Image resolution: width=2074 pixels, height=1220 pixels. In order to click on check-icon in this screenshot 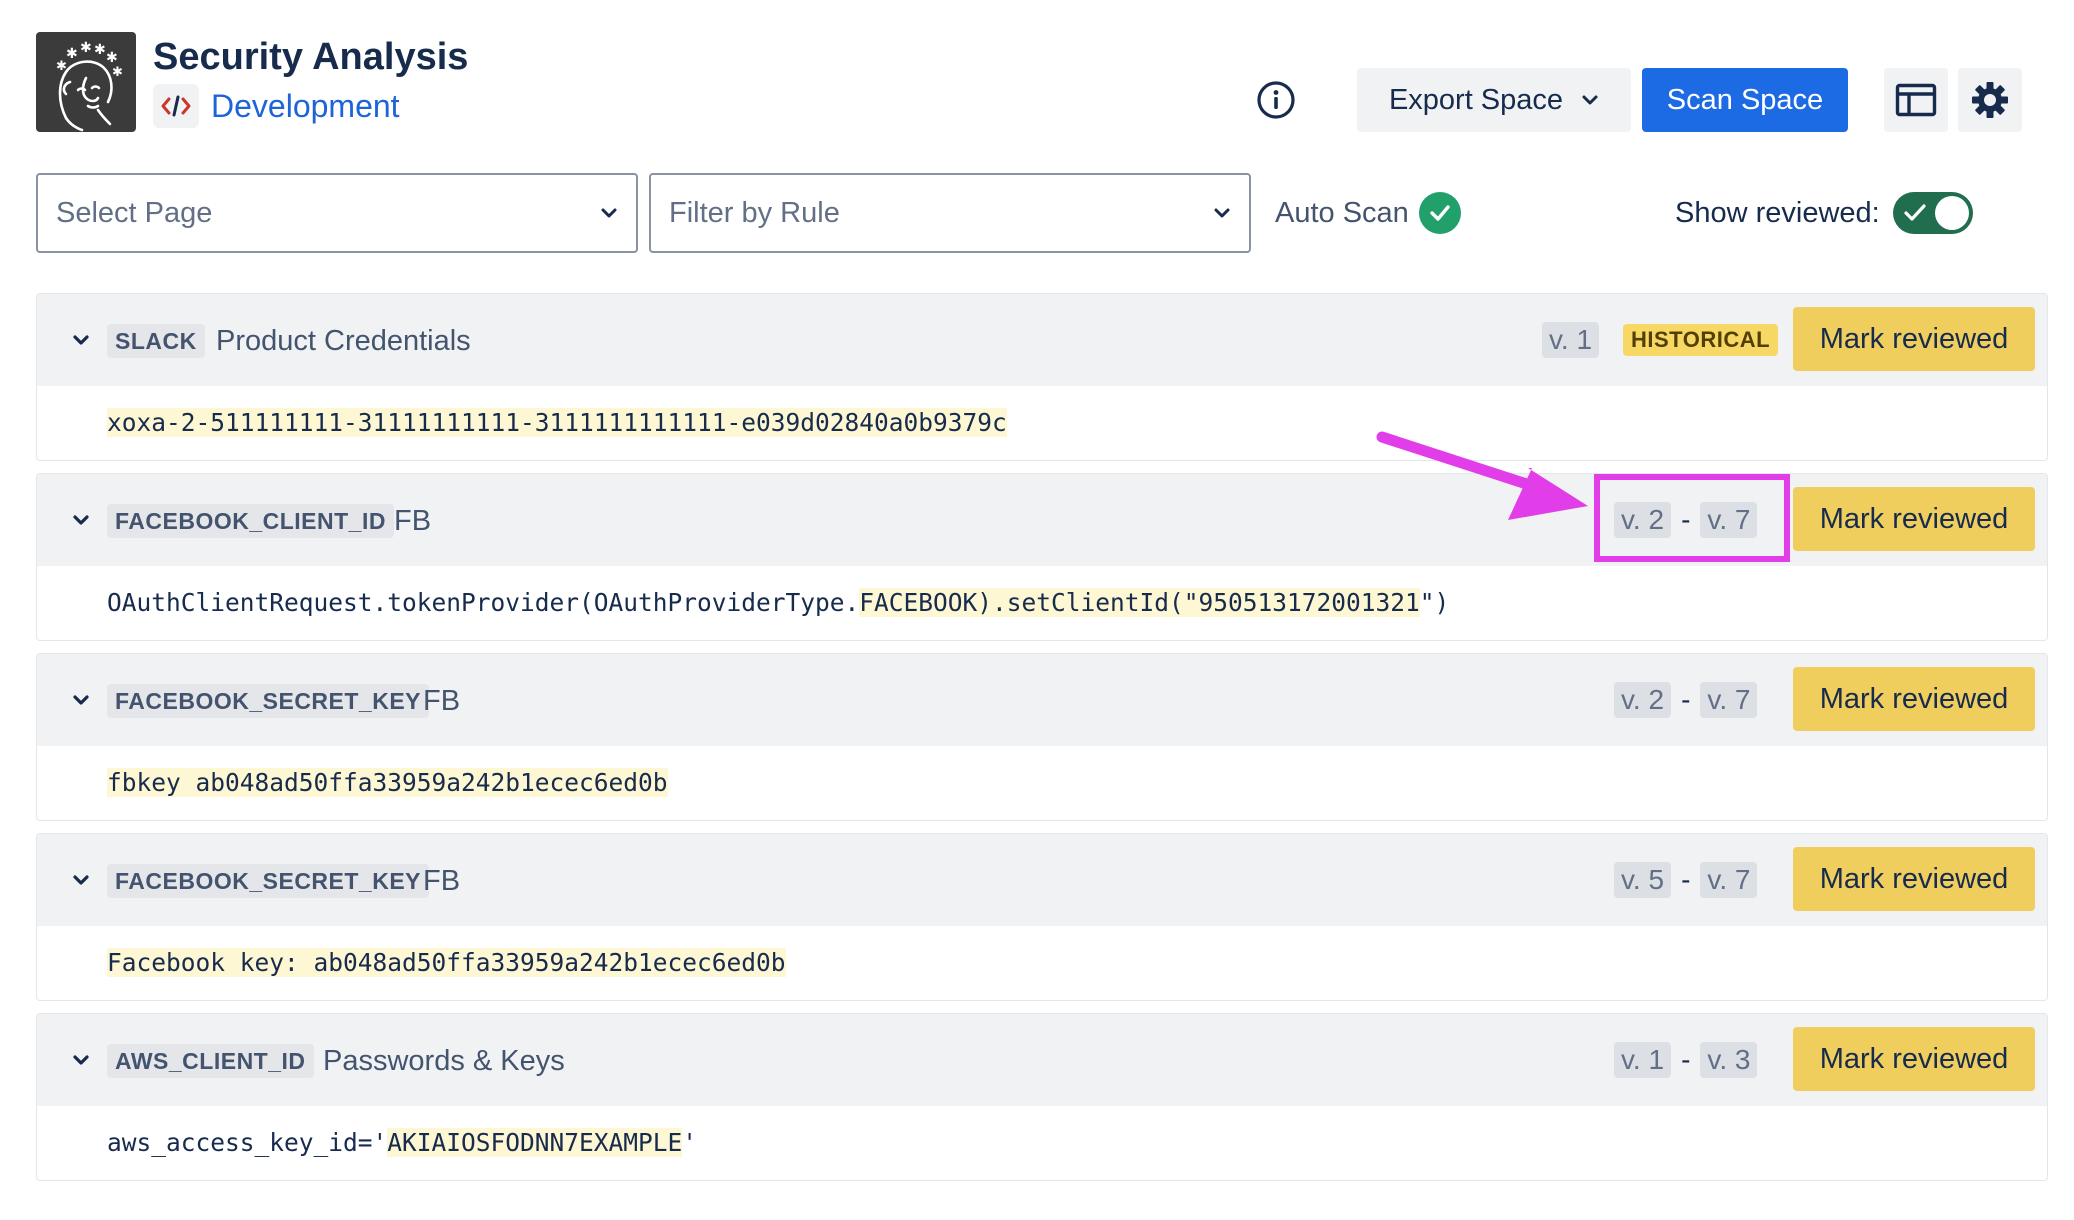, I will do `click(1915, 212)`.